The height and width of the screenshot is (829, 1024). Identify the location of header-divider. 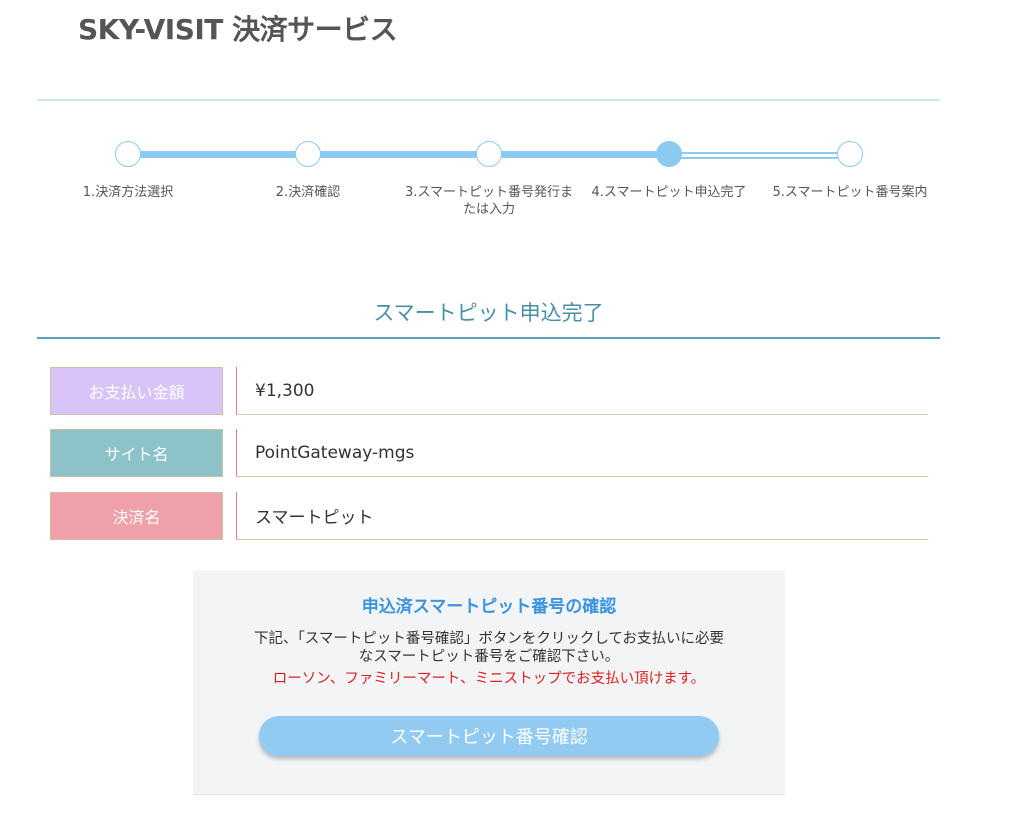
(488, 100).